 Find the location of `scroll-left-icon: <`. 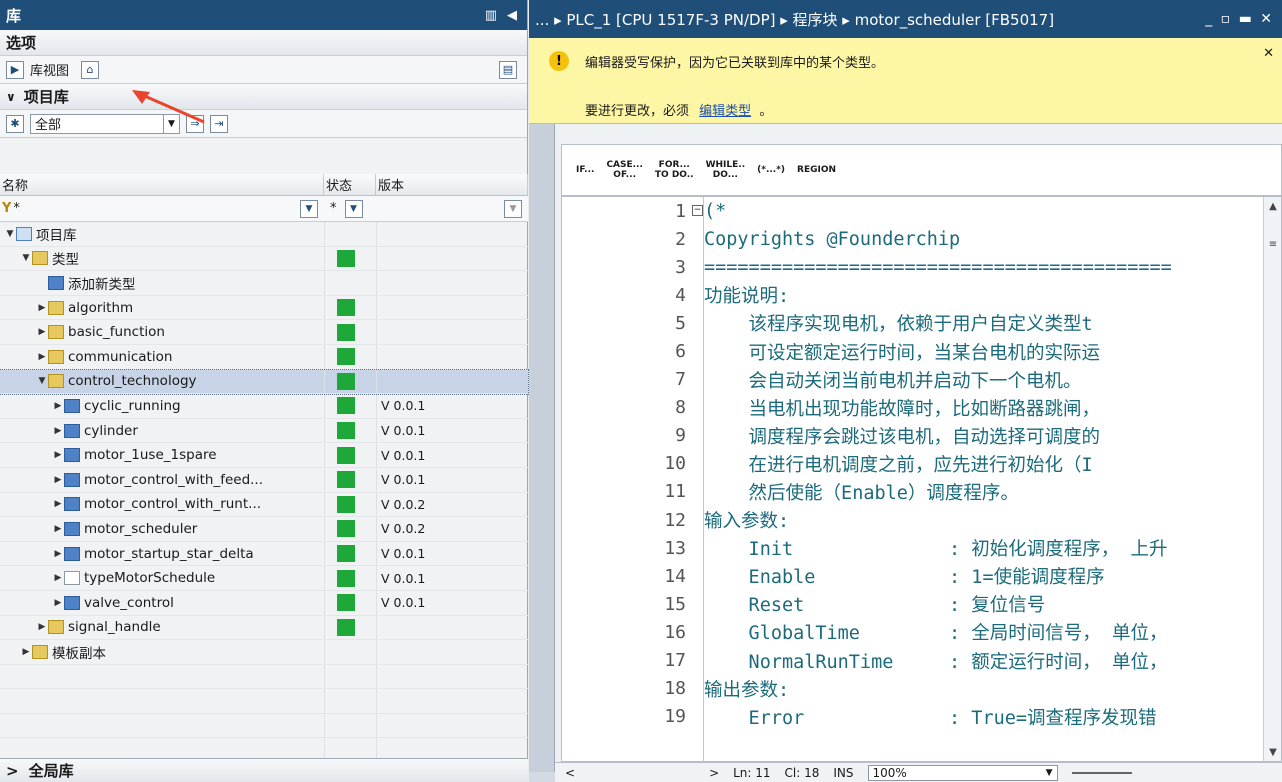

scroll-left-icon: < is located at coordinates (570, 773).